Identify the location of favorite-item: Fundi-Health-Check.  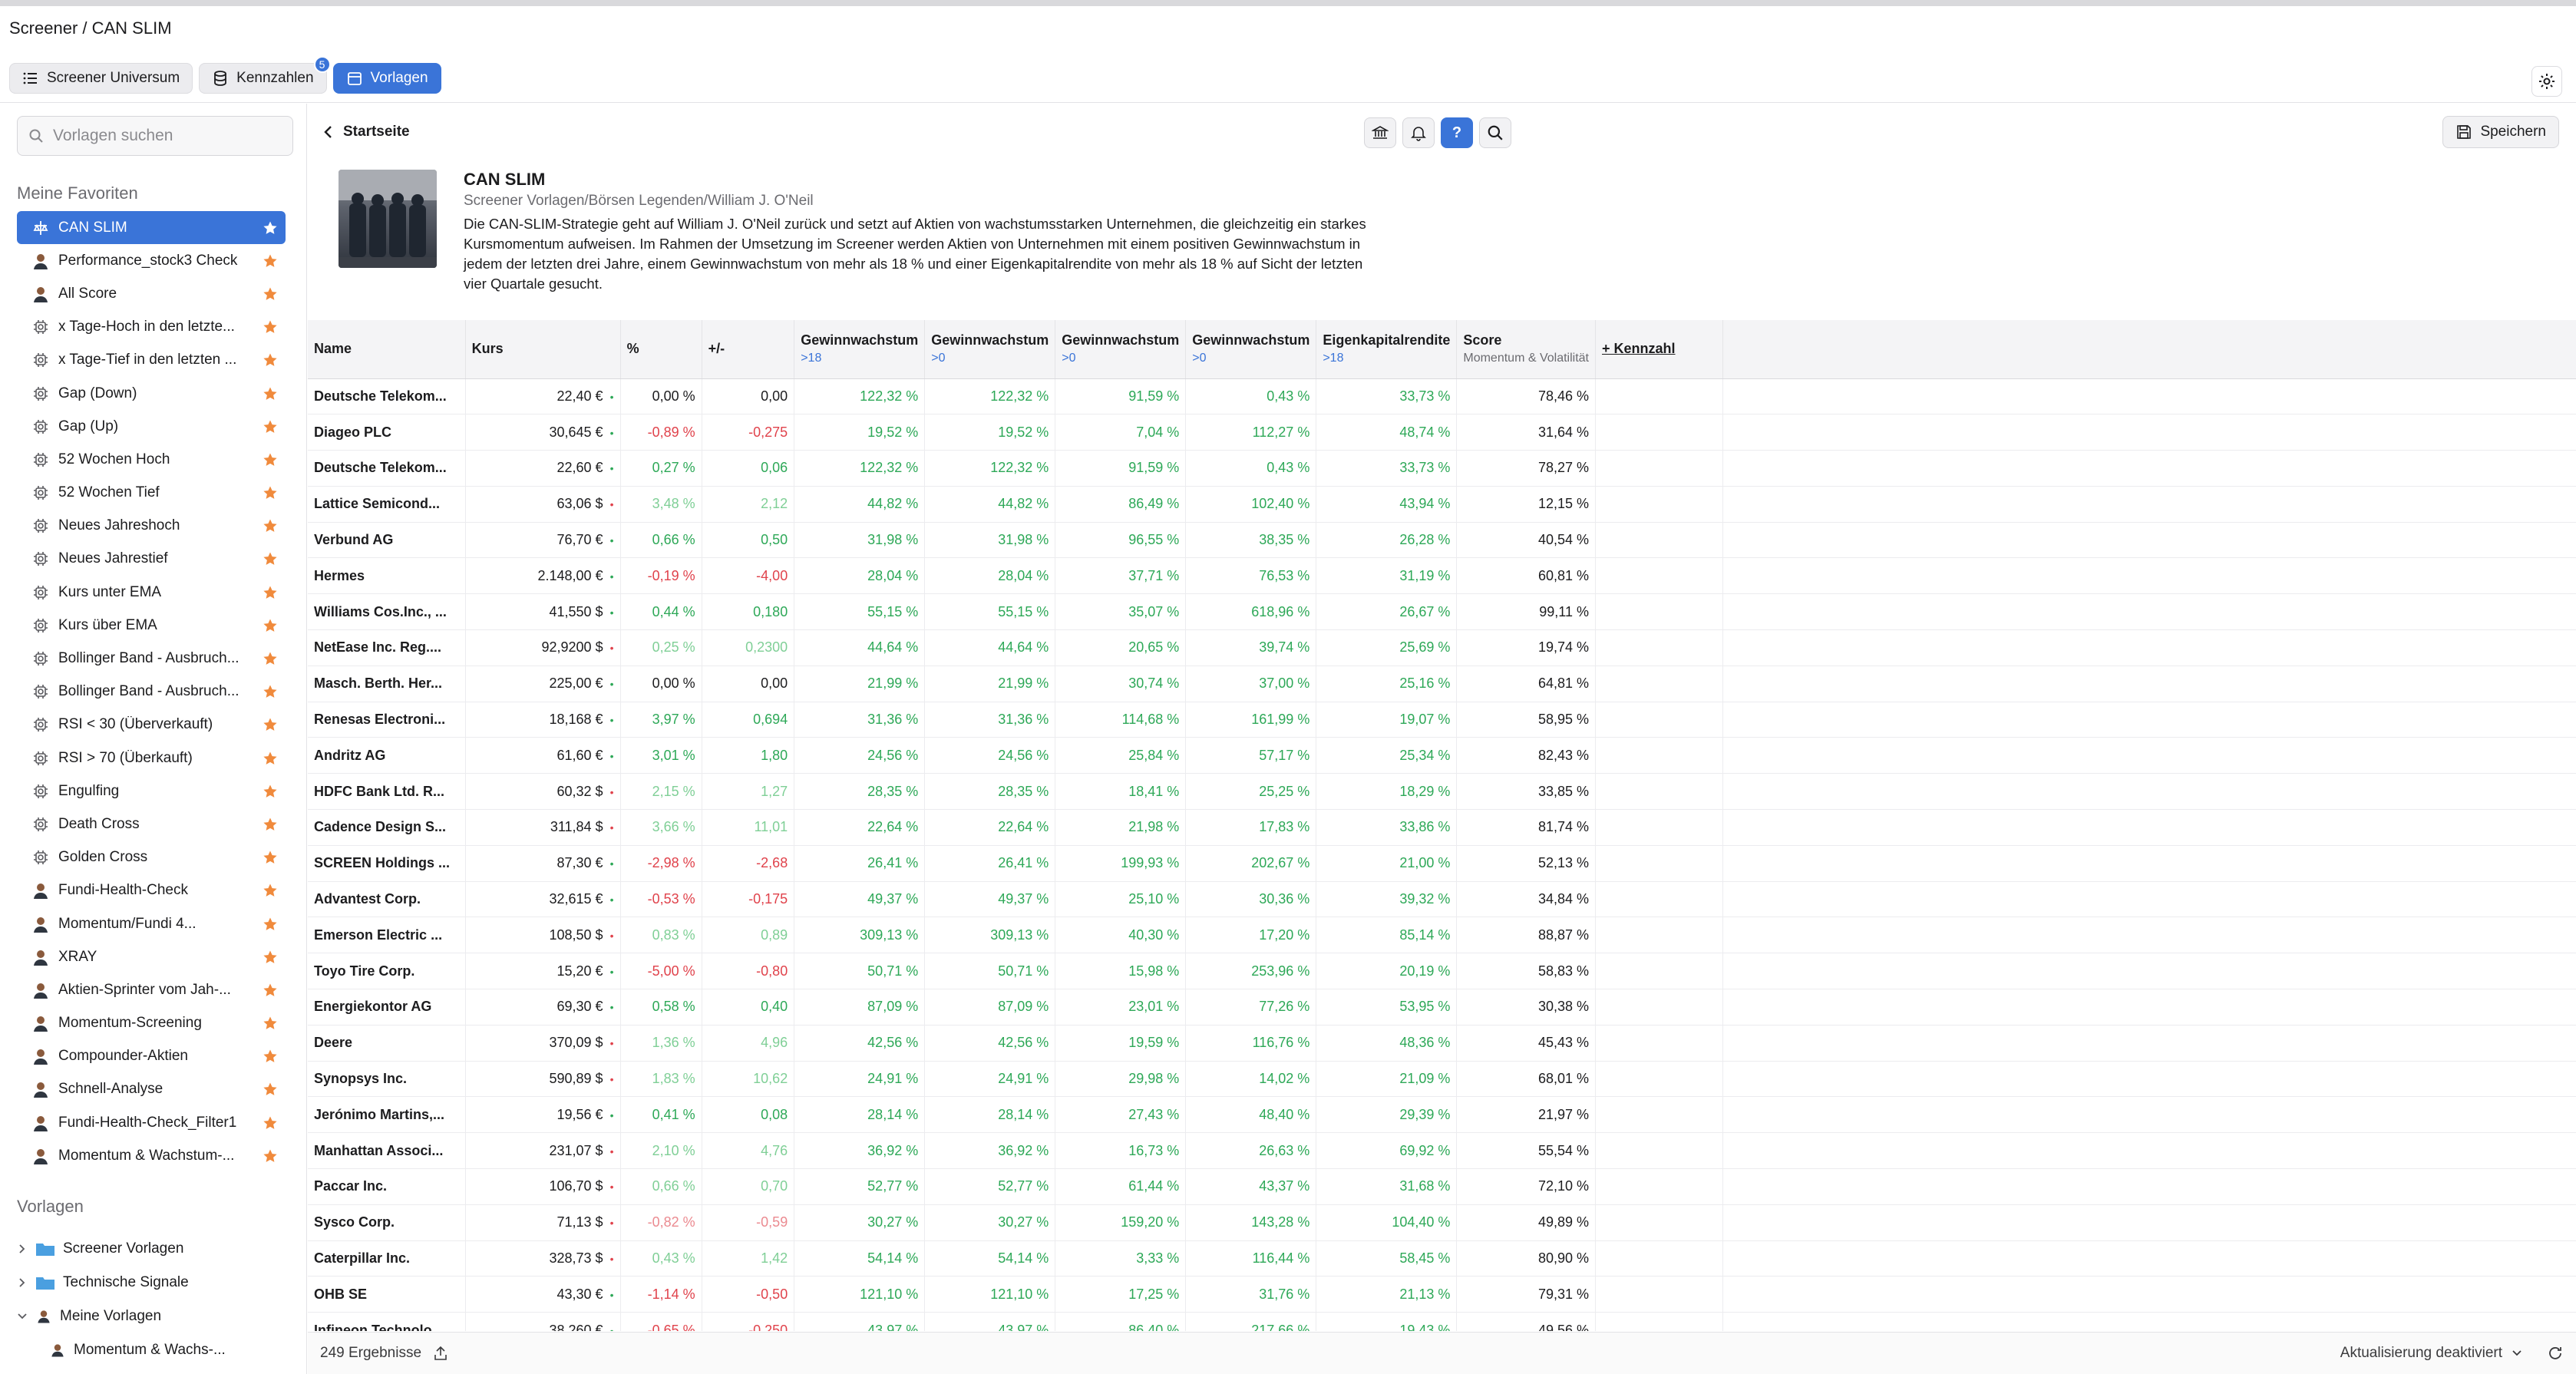
(151, 890).